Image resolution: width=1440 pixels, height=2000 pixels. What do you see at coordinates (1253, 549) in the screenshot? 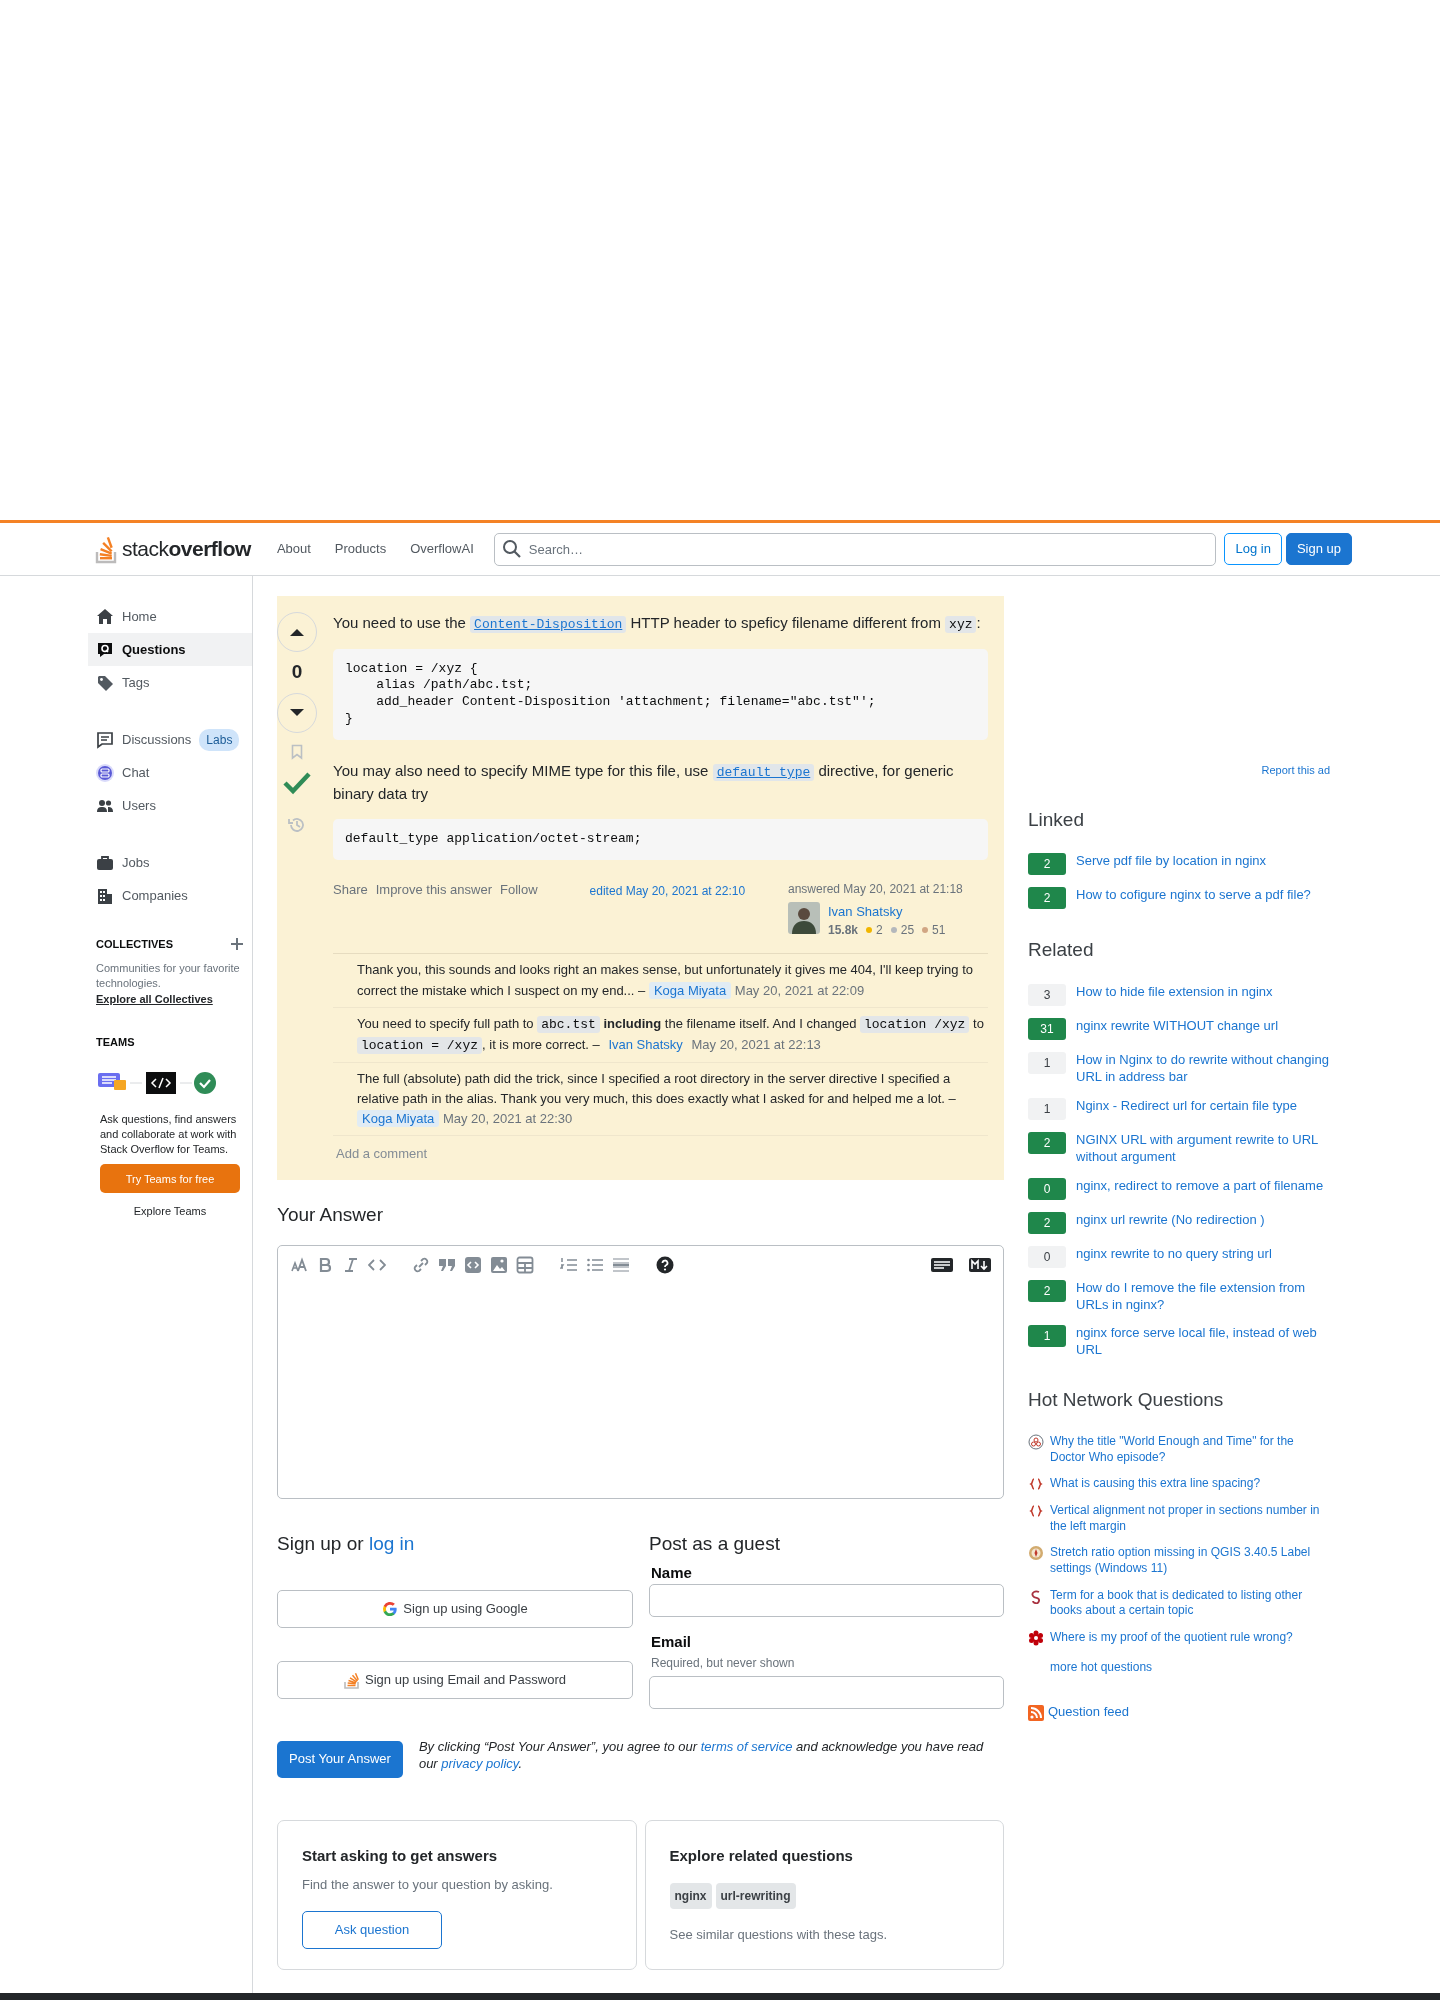
I see `log-in-button: Log in` at bounding box center [1253, 549].